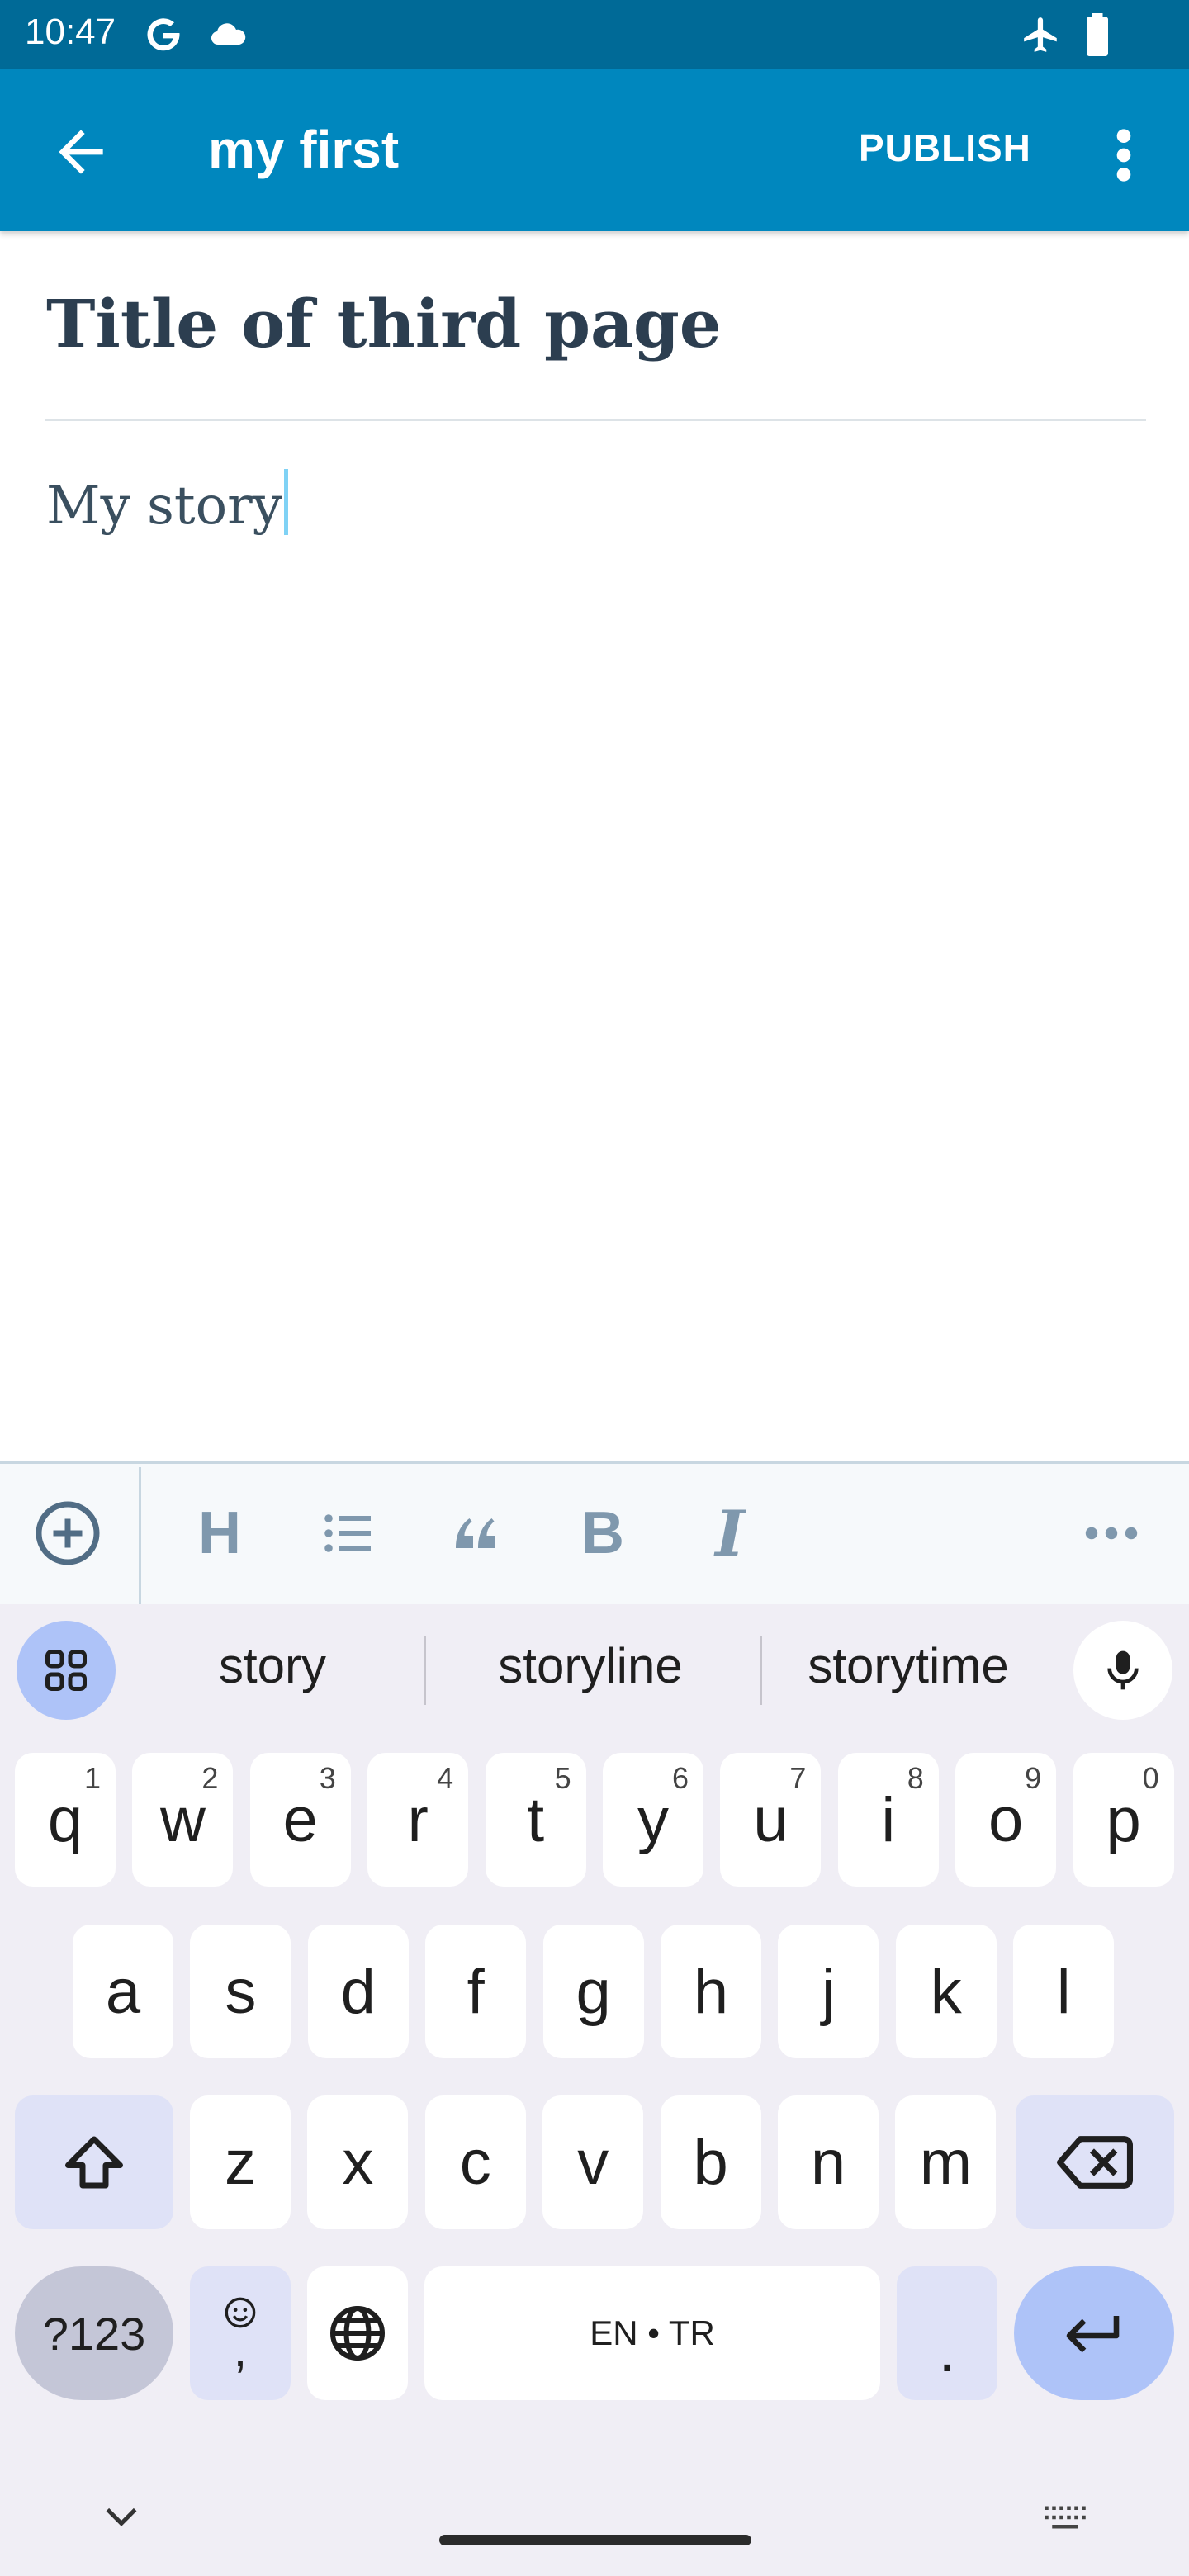  What do you see at coordinates (66, 1670) in the screenshot?
I see `apps-grid-icon` at bounding box center [66, 1670].